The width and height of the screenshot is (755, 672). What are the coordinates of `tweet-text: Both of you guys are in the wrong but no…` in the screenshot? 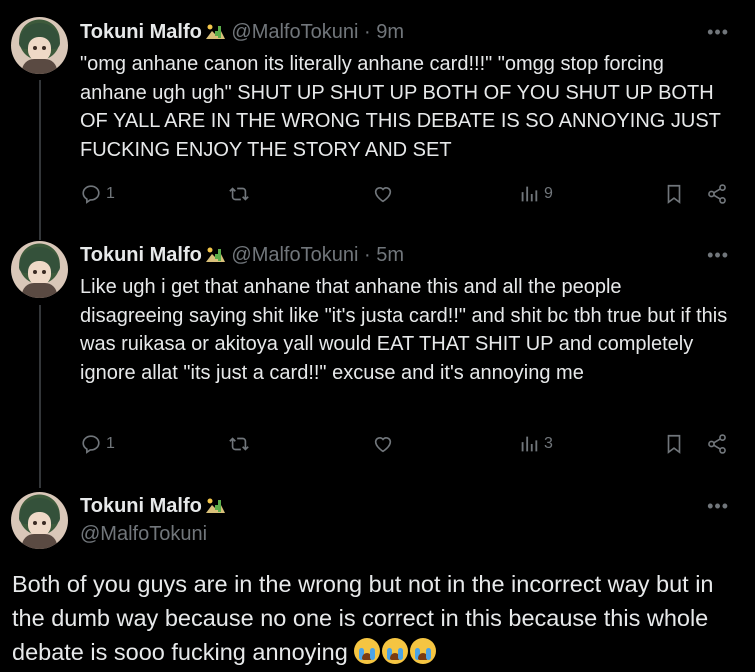 It's located at (377, 618).